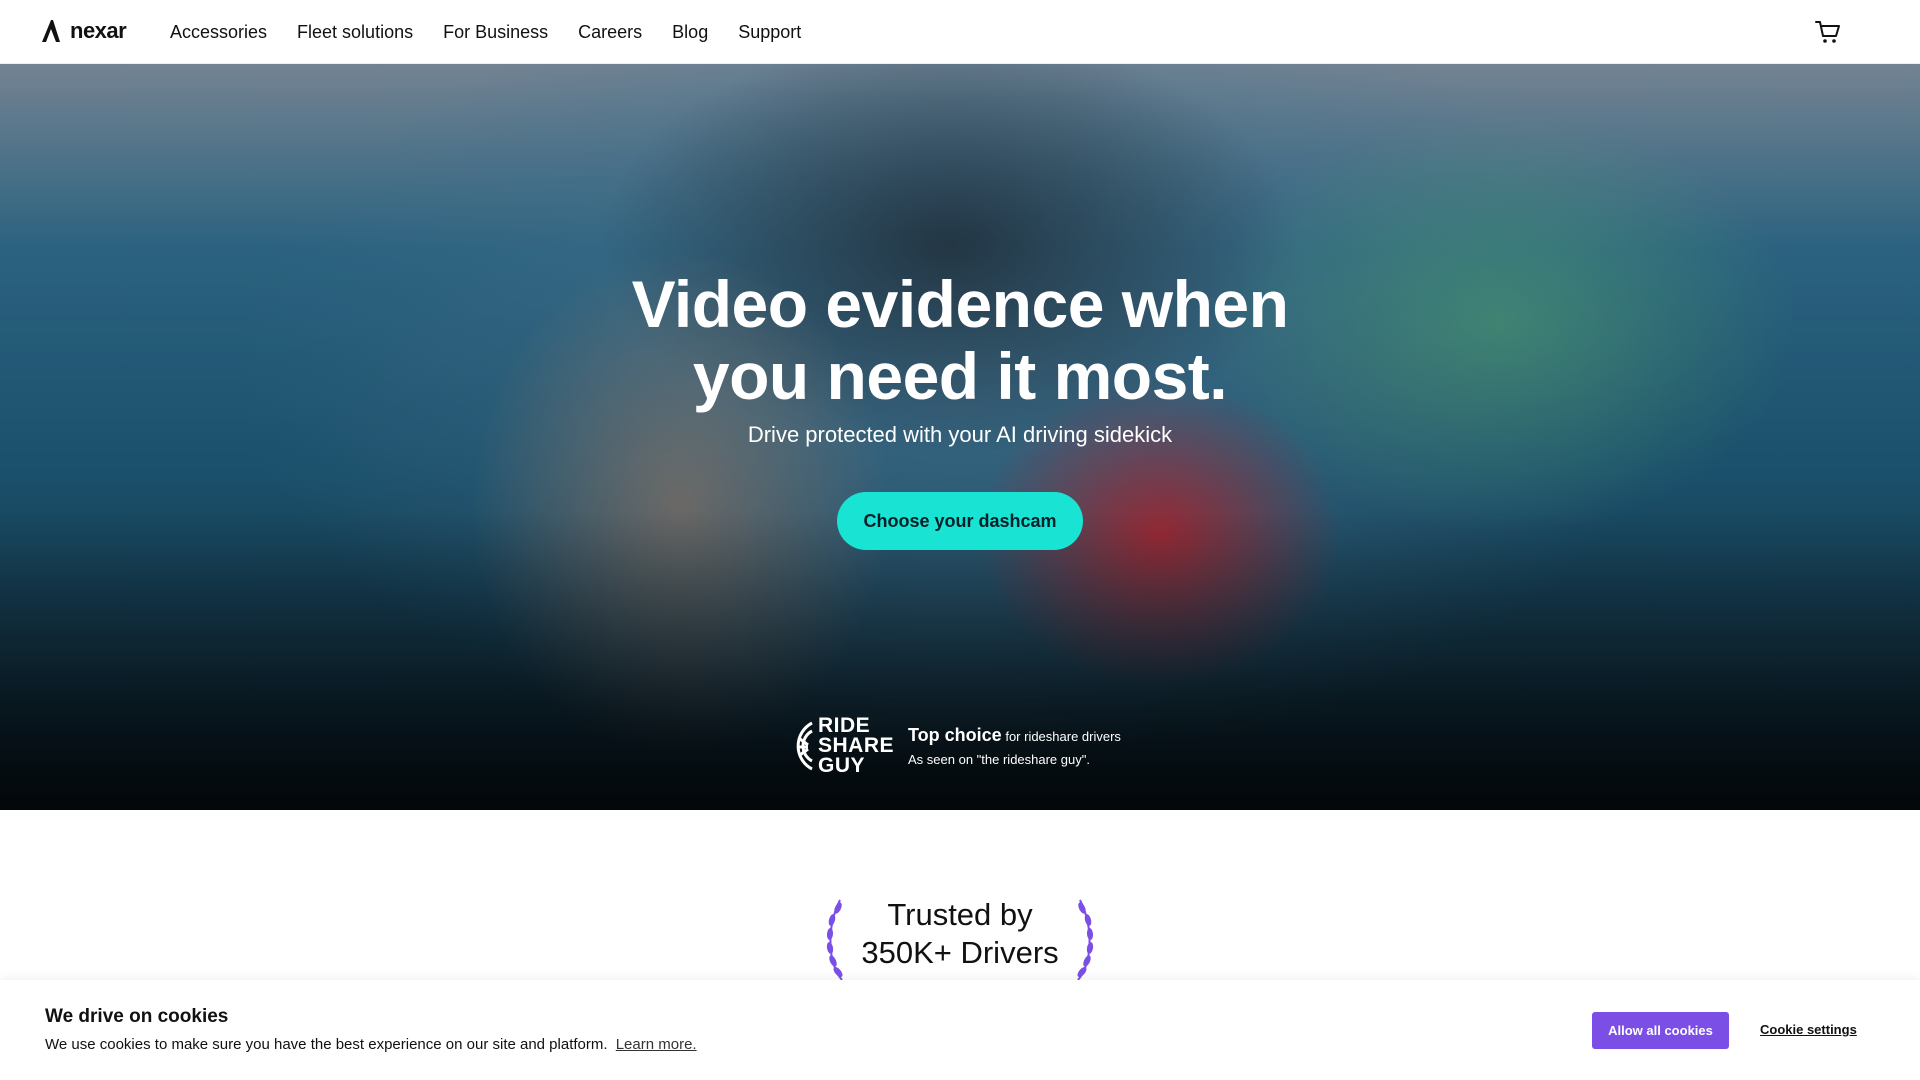 The width and height of the screenshot is (1920, 1080). Describe the element at coordinates (1063, 736) in the screenshot. I see `badge-for-rideshare: for rideshare drivers` at that location.